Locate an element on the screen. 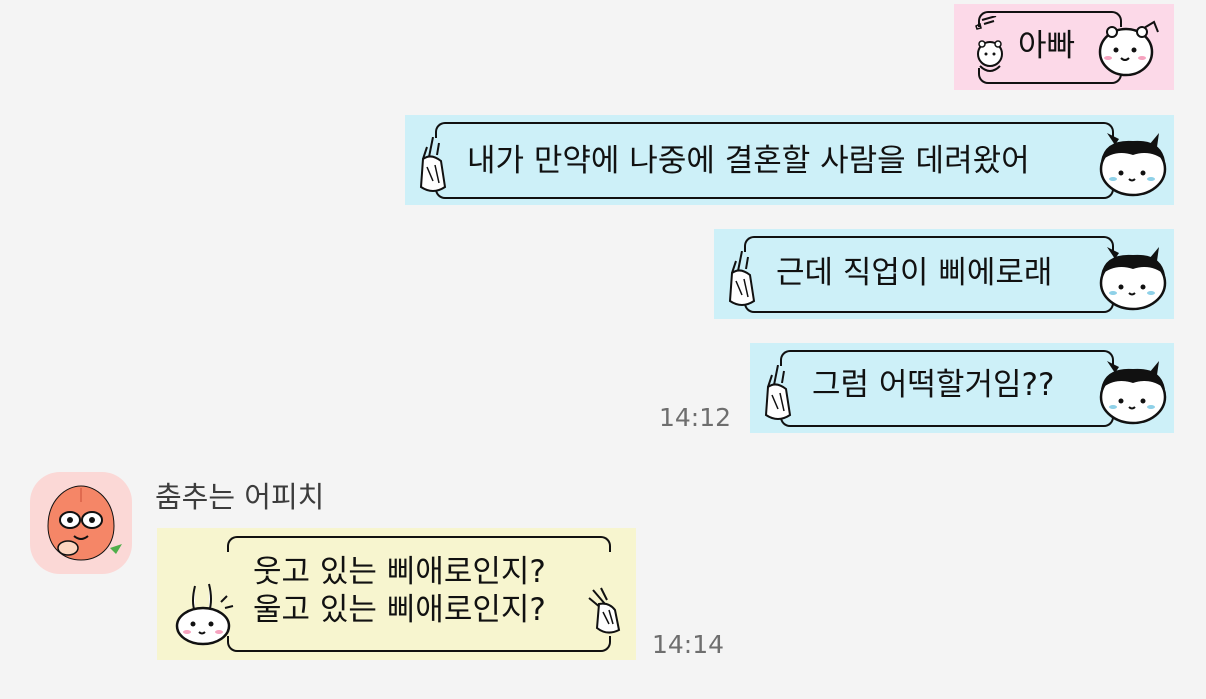 The width and height of the screenshot is (1206, 699). message-bubble-4: 그럼 어떡할거임?? is located at coordinates (962, 388).